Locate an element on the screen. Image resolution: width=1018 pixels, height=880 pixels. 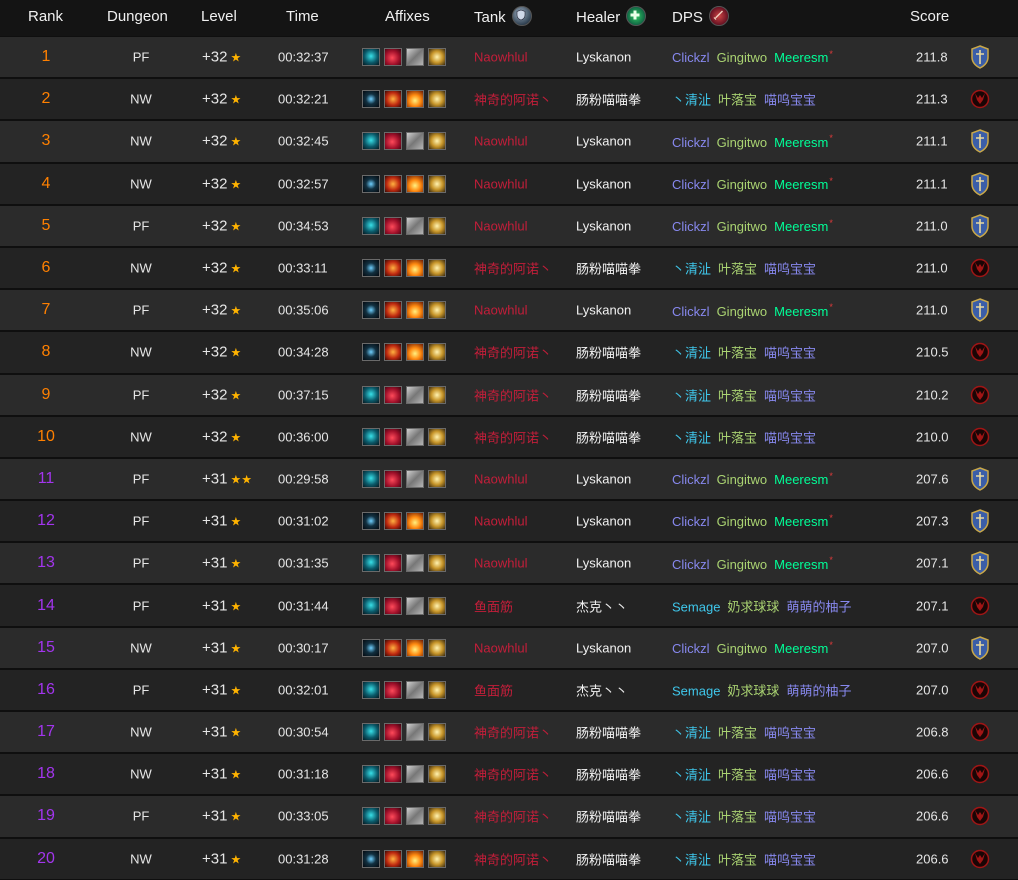
header-score: Score is located at coordinates (929, 16).